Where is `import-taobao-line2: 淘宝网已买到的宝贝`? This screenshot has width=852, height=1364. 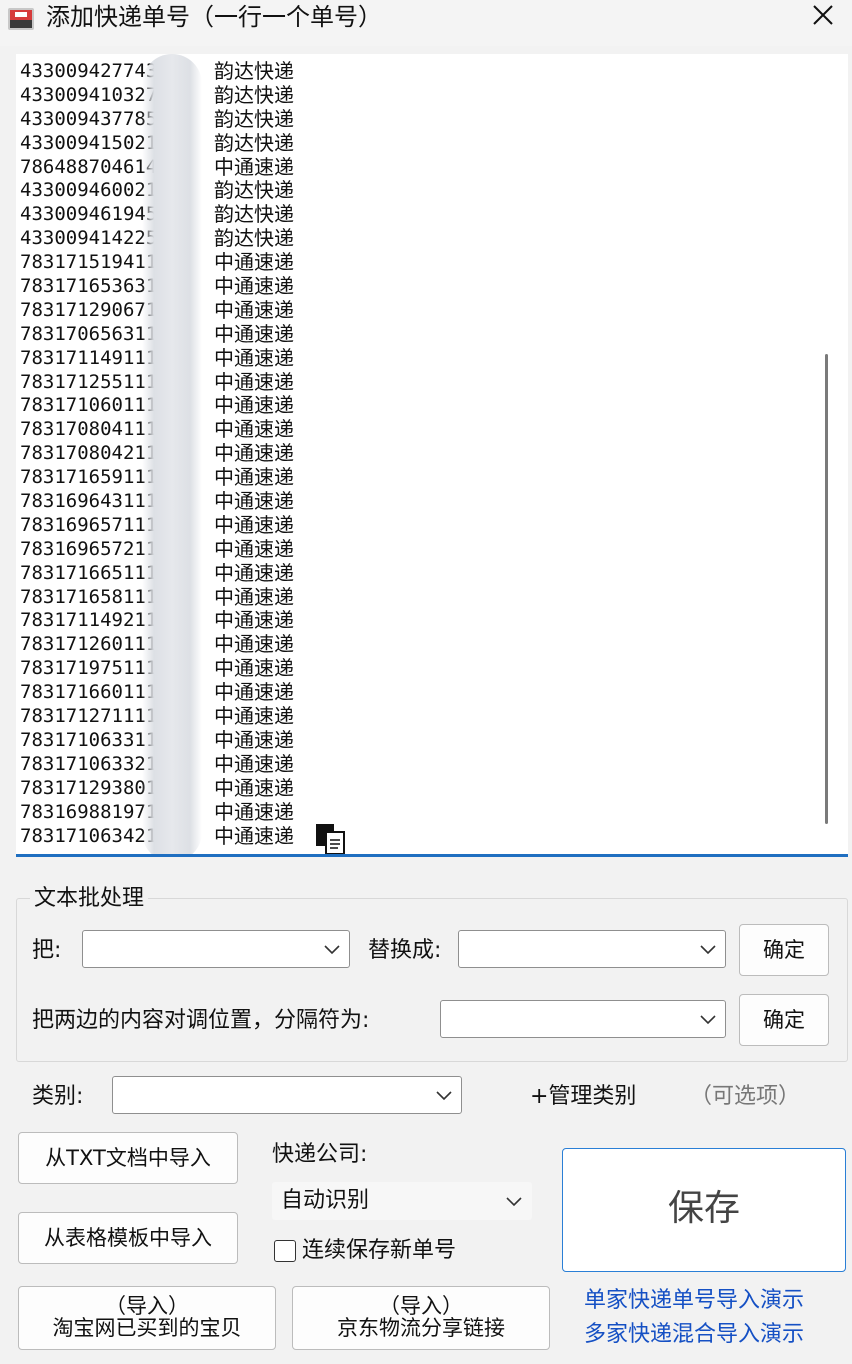
import-taobao-line2: 淘宝网已买到的宝贝 is located at coordinates (147, 1328).